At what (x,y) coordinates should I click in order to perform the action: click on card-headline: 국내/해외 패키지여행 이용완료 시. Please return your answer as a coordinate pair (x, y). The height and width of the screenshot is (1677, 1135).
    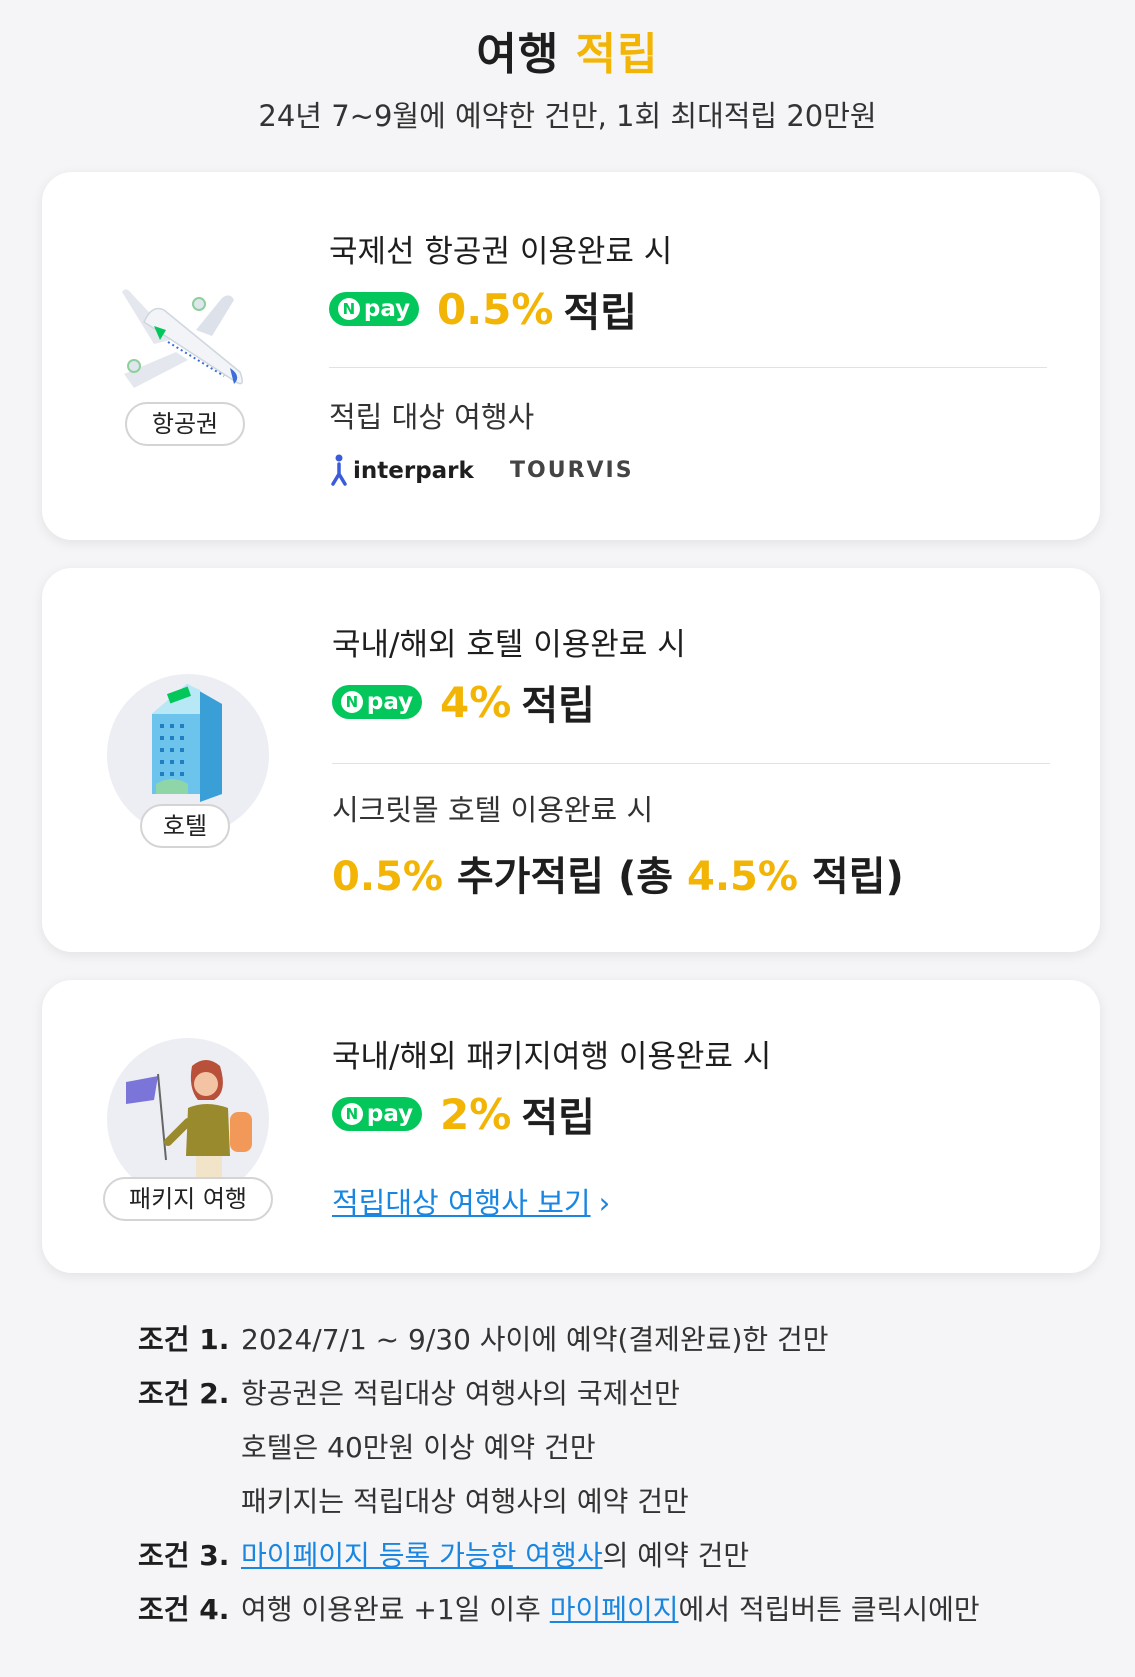
    Looking at the image, I should click on (552, 1057).